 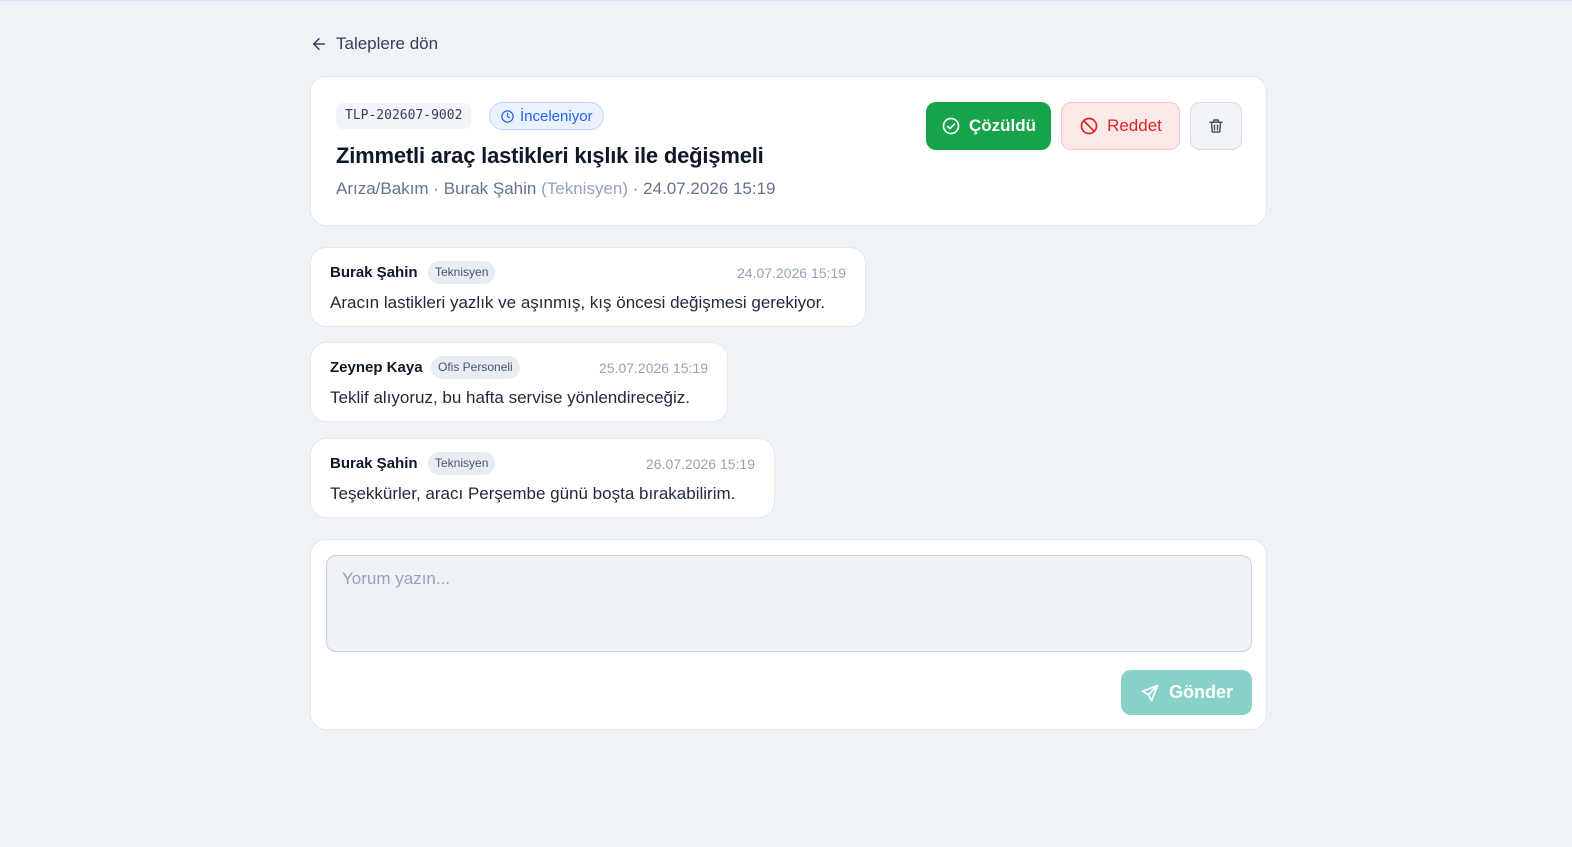 What do you see at coordinates (1150, 692) in the screenshot?
I see `send-icon` at bounding box center [1150, 692].